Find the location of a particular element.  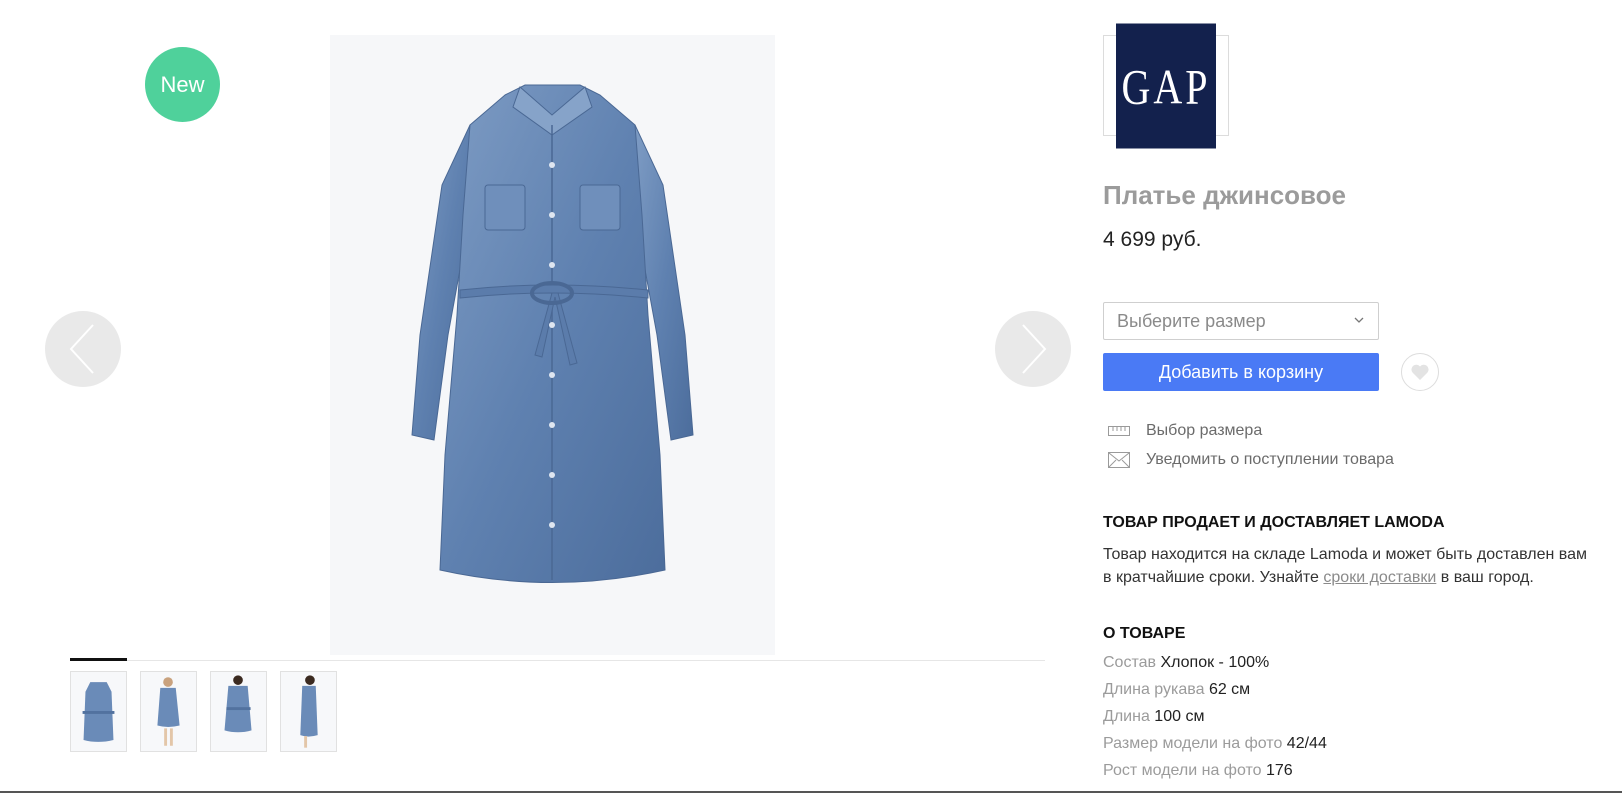

attribute-row: Рост модели на фото 176 is located at coordinates (1198, 771).